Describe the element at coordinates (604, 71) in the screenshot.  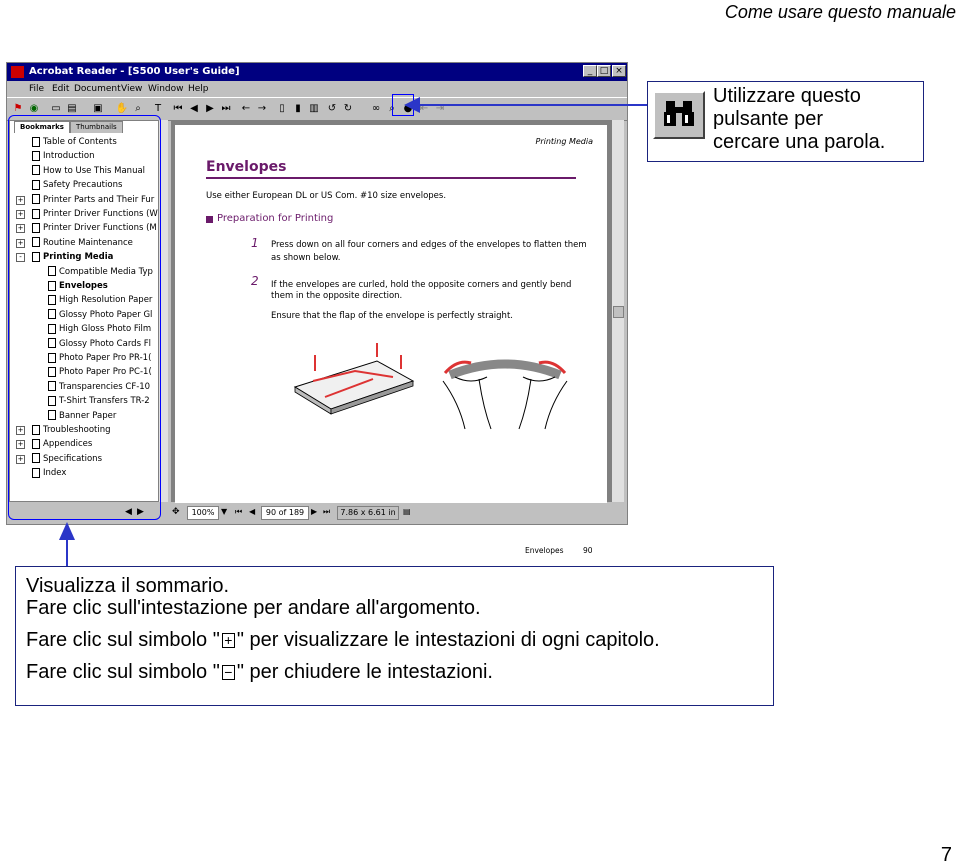
I see `maximize-button: □` at that location.